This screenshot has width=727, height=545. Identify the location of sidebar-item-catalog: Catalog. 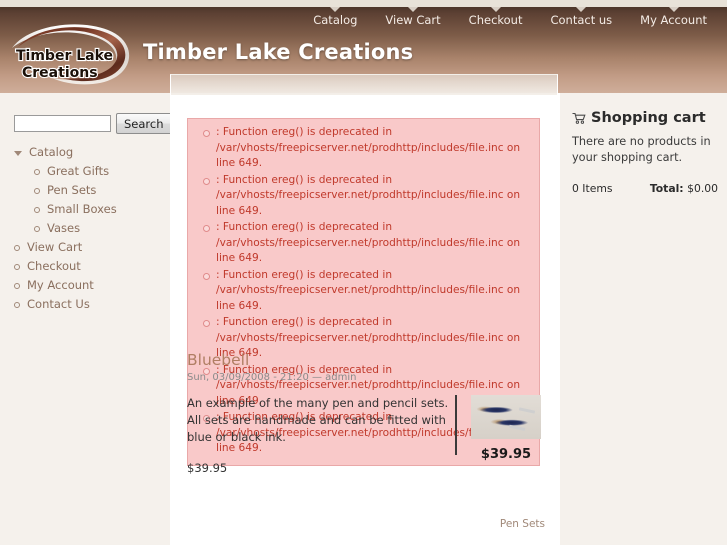
(89, 152).